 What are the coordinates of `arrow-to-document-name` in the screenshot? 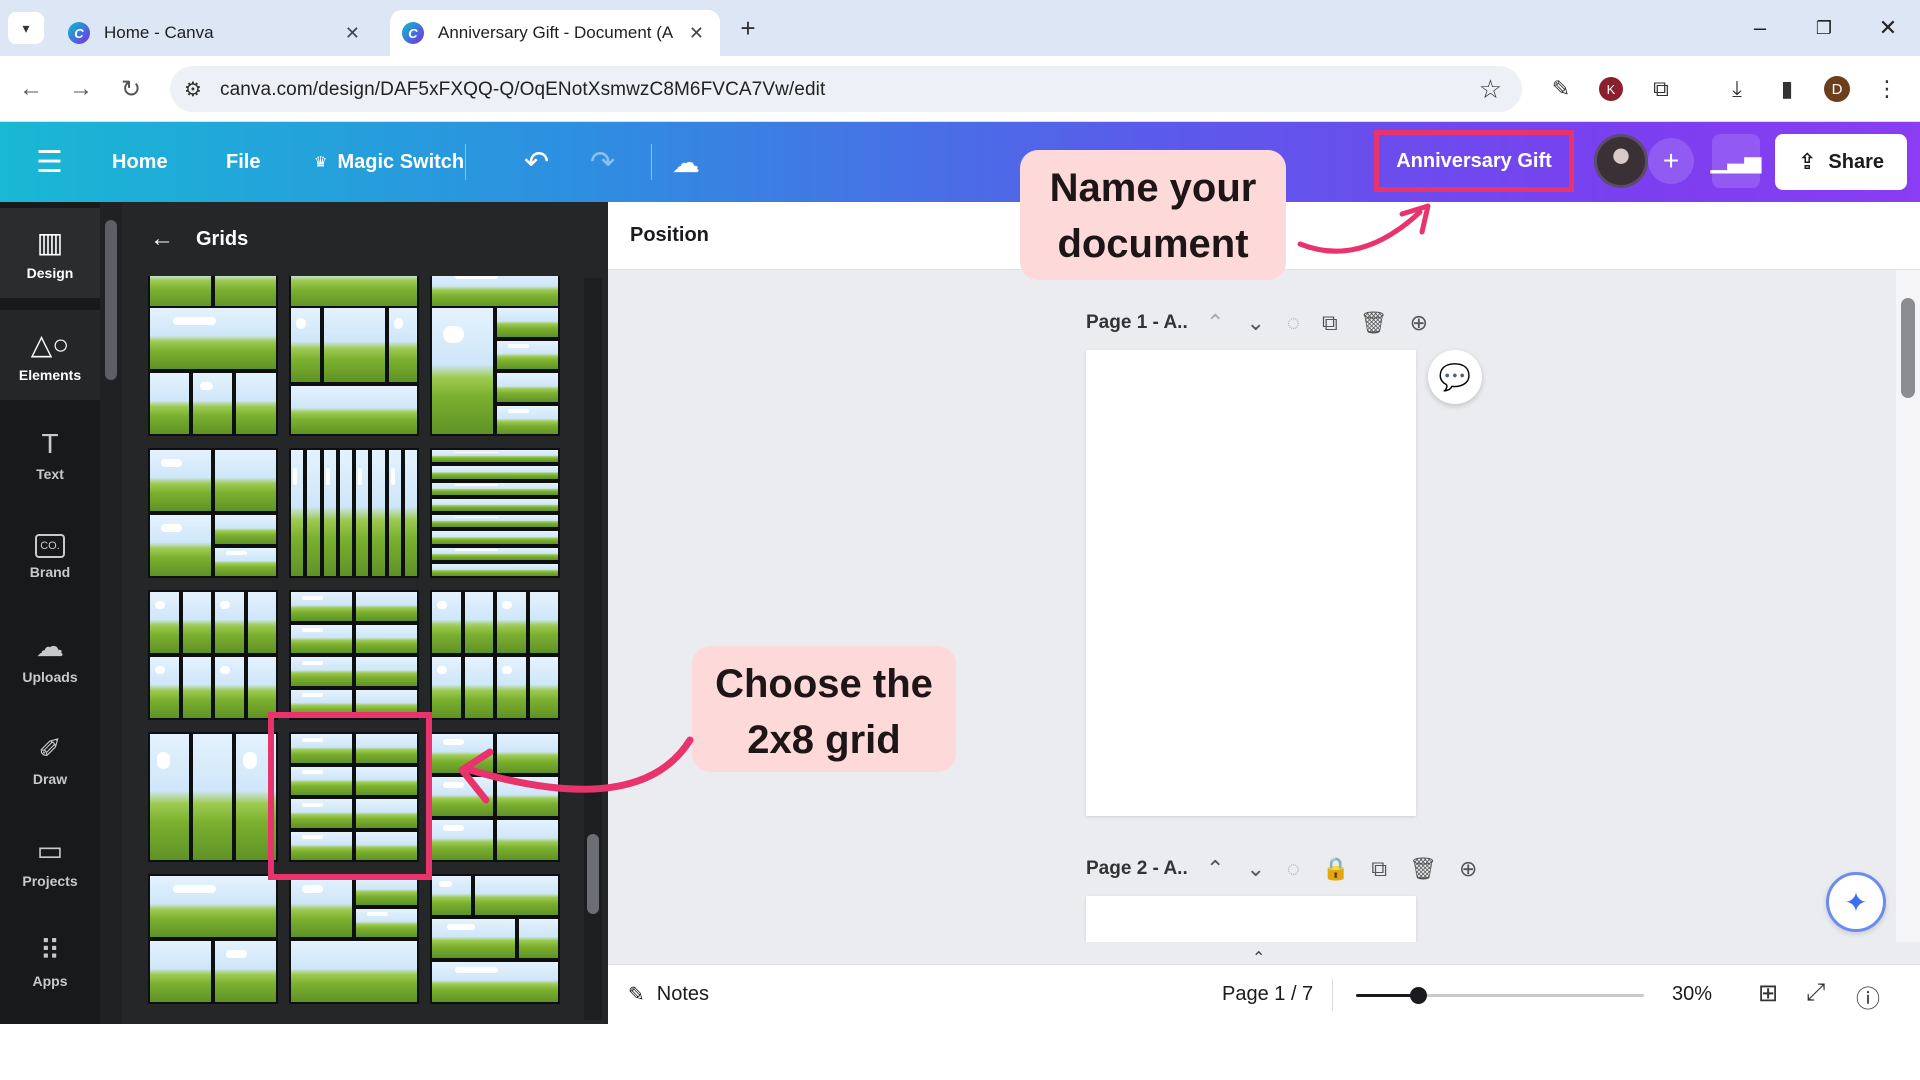 It's located at (1360, 231).